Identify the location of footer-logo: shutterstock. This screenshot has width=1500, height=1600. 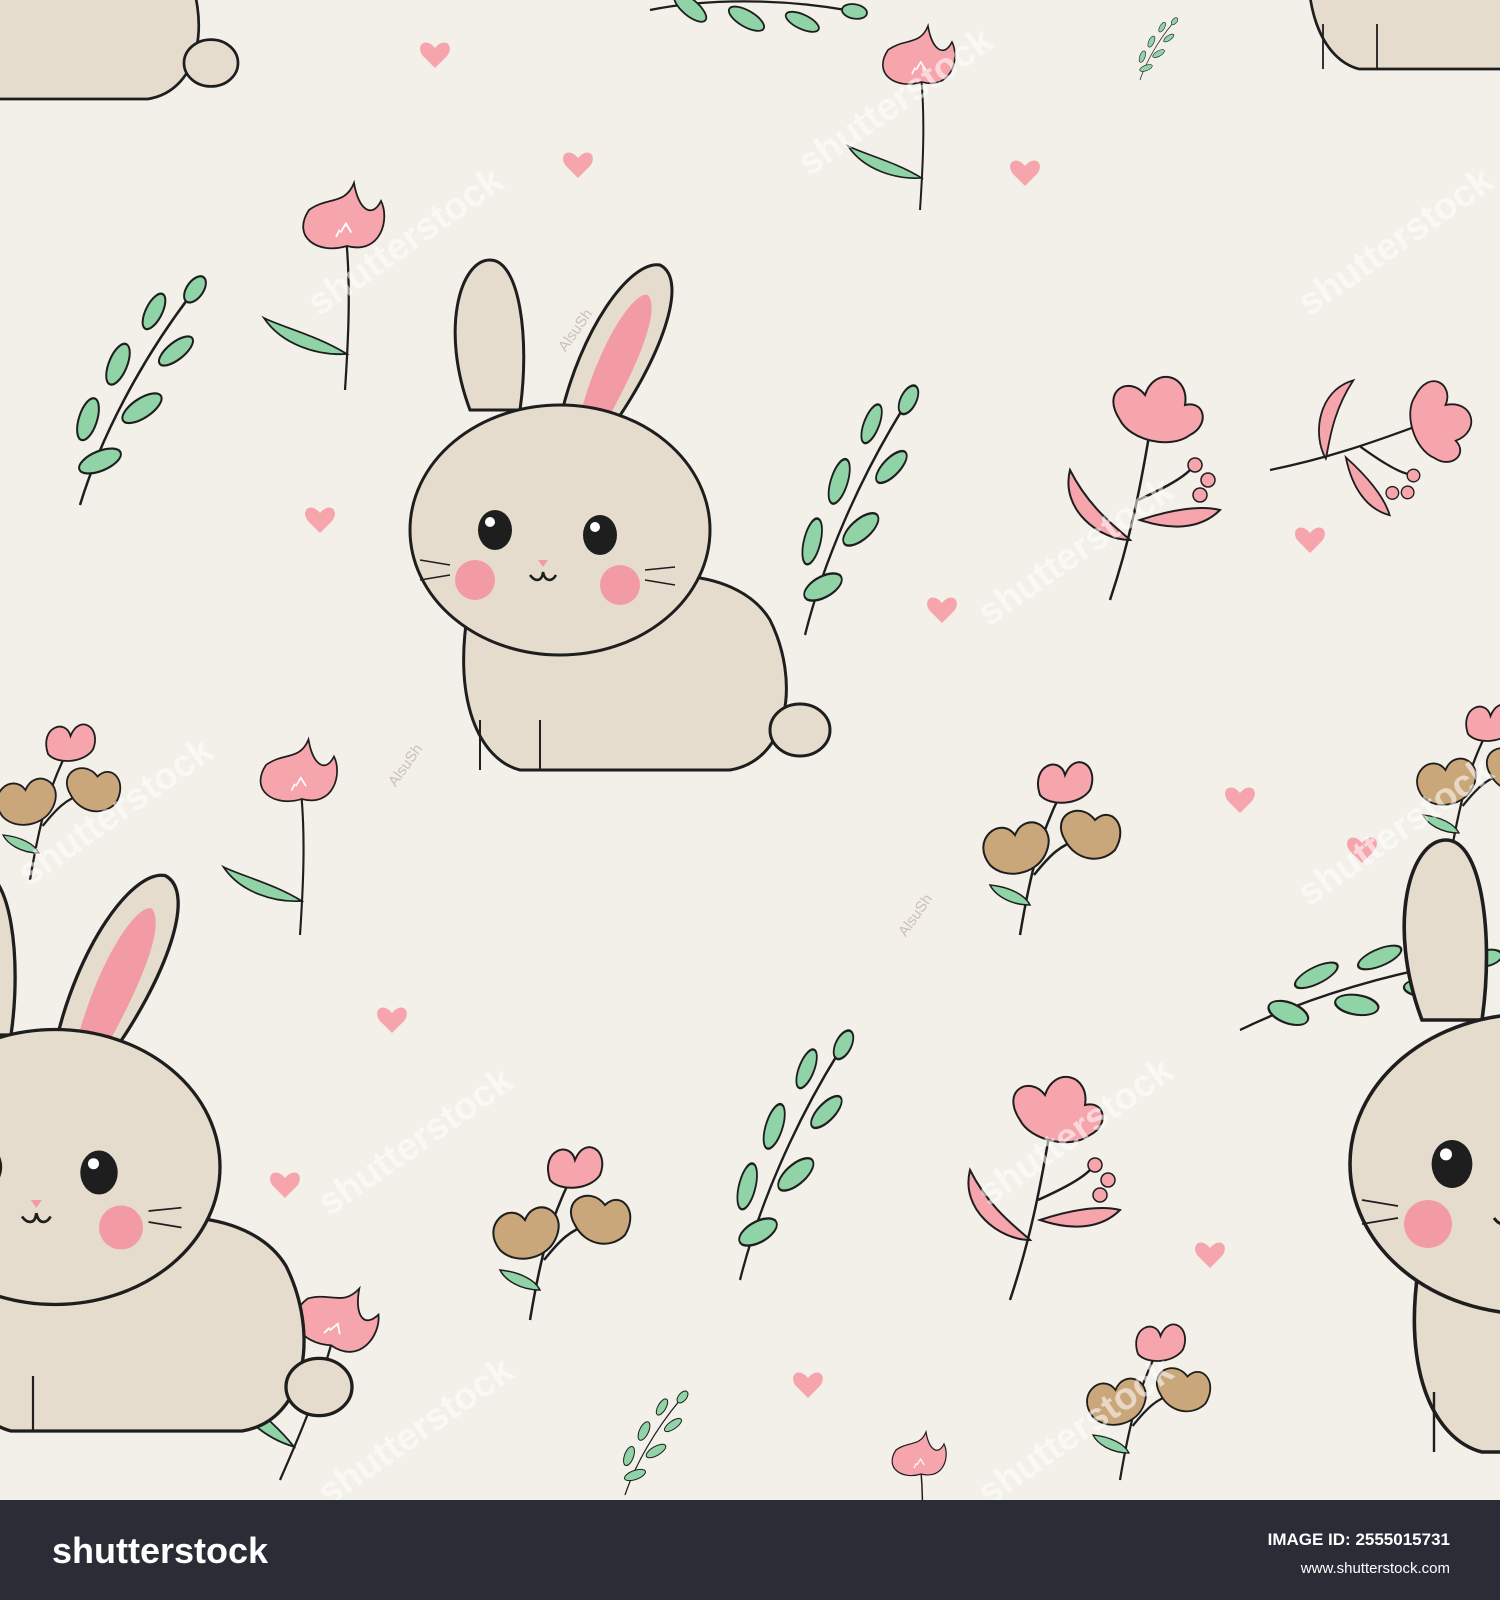
(160, 1550).